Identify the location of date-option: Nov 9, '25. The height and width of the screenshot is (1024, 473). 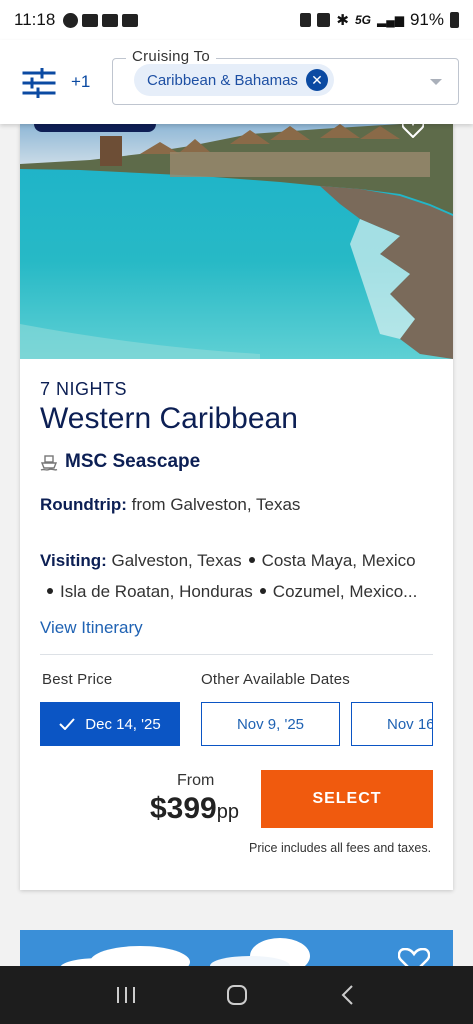
(270, 724).